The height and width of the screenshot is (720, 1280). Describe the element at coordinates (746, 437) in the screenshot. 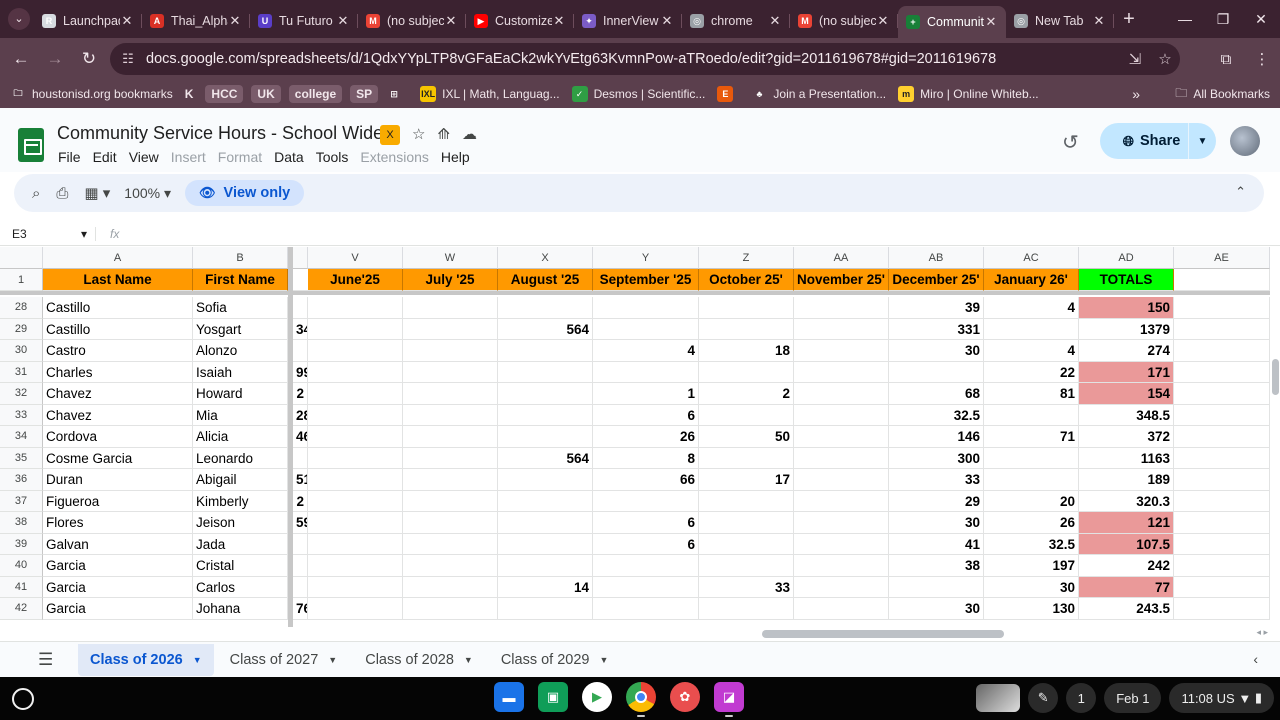

I see `hours-cell: 50` at that location.